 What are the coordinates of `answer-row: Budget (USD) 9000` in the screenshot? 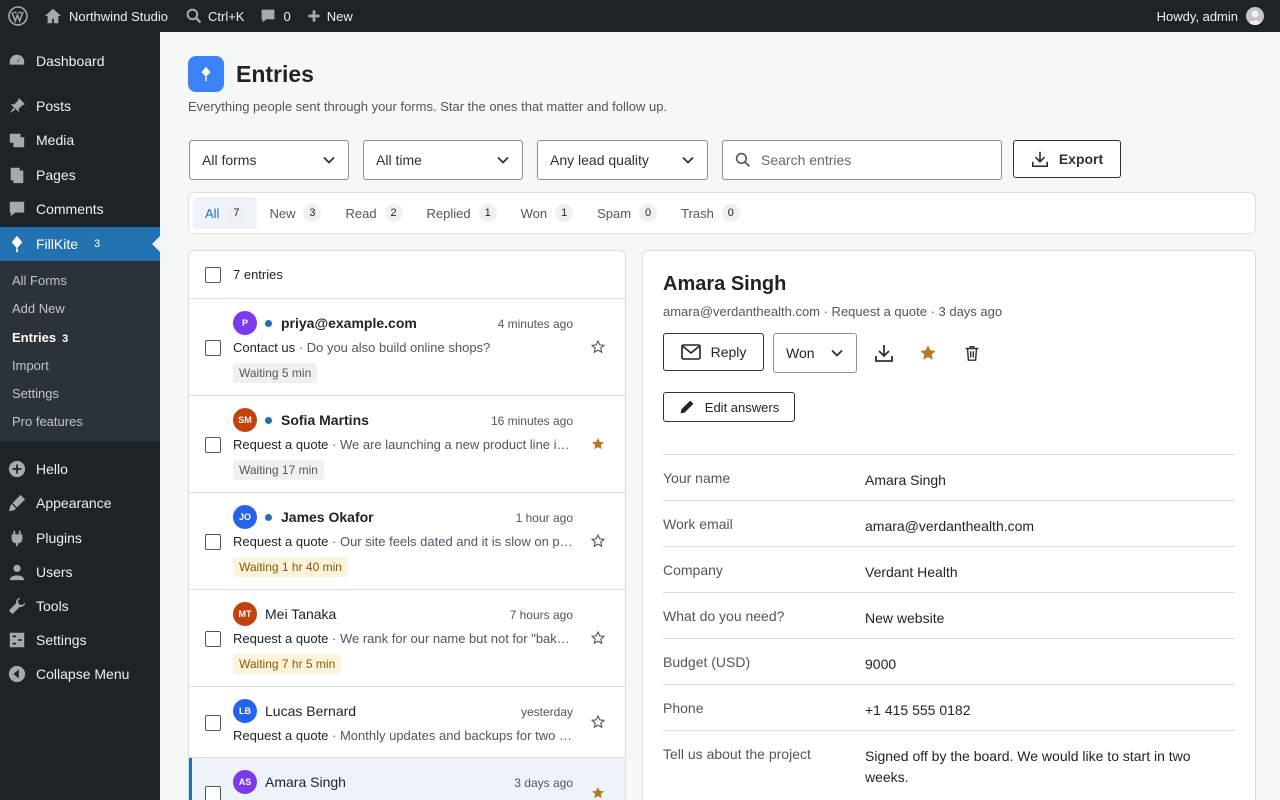 It's located at (949, 662).